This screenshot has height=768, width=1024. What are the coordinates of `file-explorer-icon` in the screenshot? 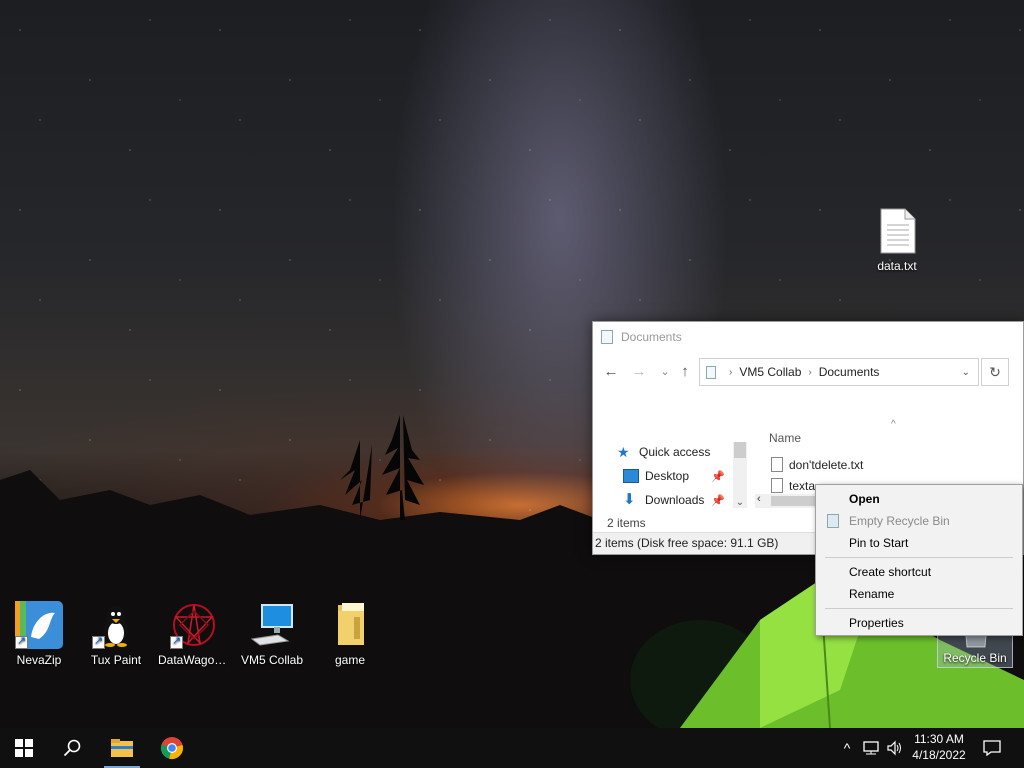 It's located at (122, 748).